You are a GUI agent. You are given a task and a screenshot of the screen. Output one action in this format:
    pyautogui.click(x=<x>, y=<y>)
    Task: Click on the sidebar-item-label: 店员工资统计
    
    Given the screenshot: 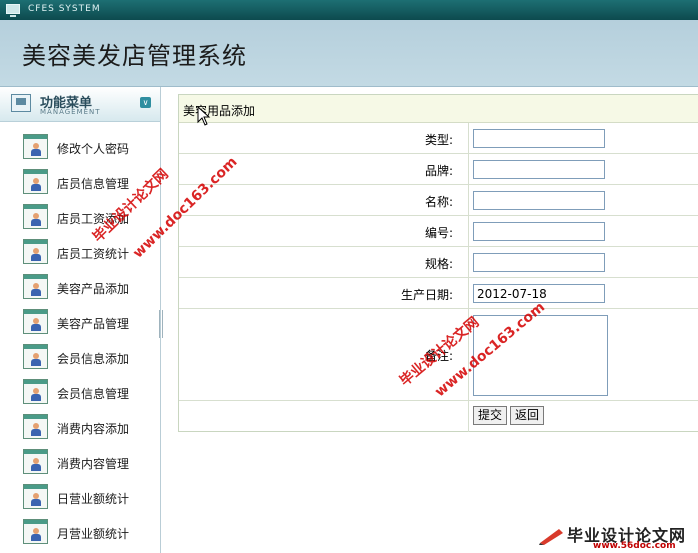 What is the action you would take?
    pyautogui.click(x=93, y=254)
    